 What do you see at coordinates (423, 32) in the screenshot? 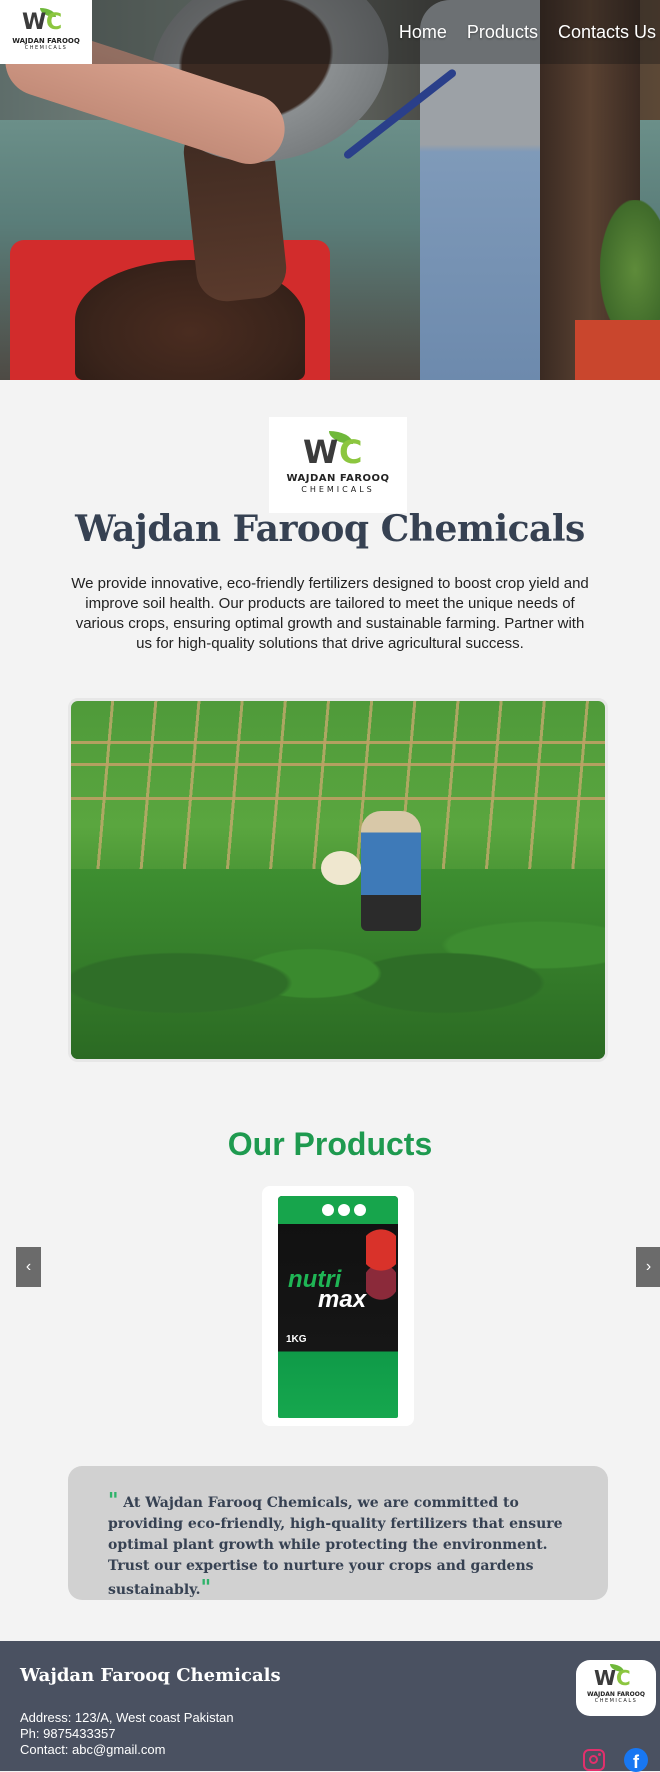
I see `nav-link-home: Home` at bounding box center [423, 32].